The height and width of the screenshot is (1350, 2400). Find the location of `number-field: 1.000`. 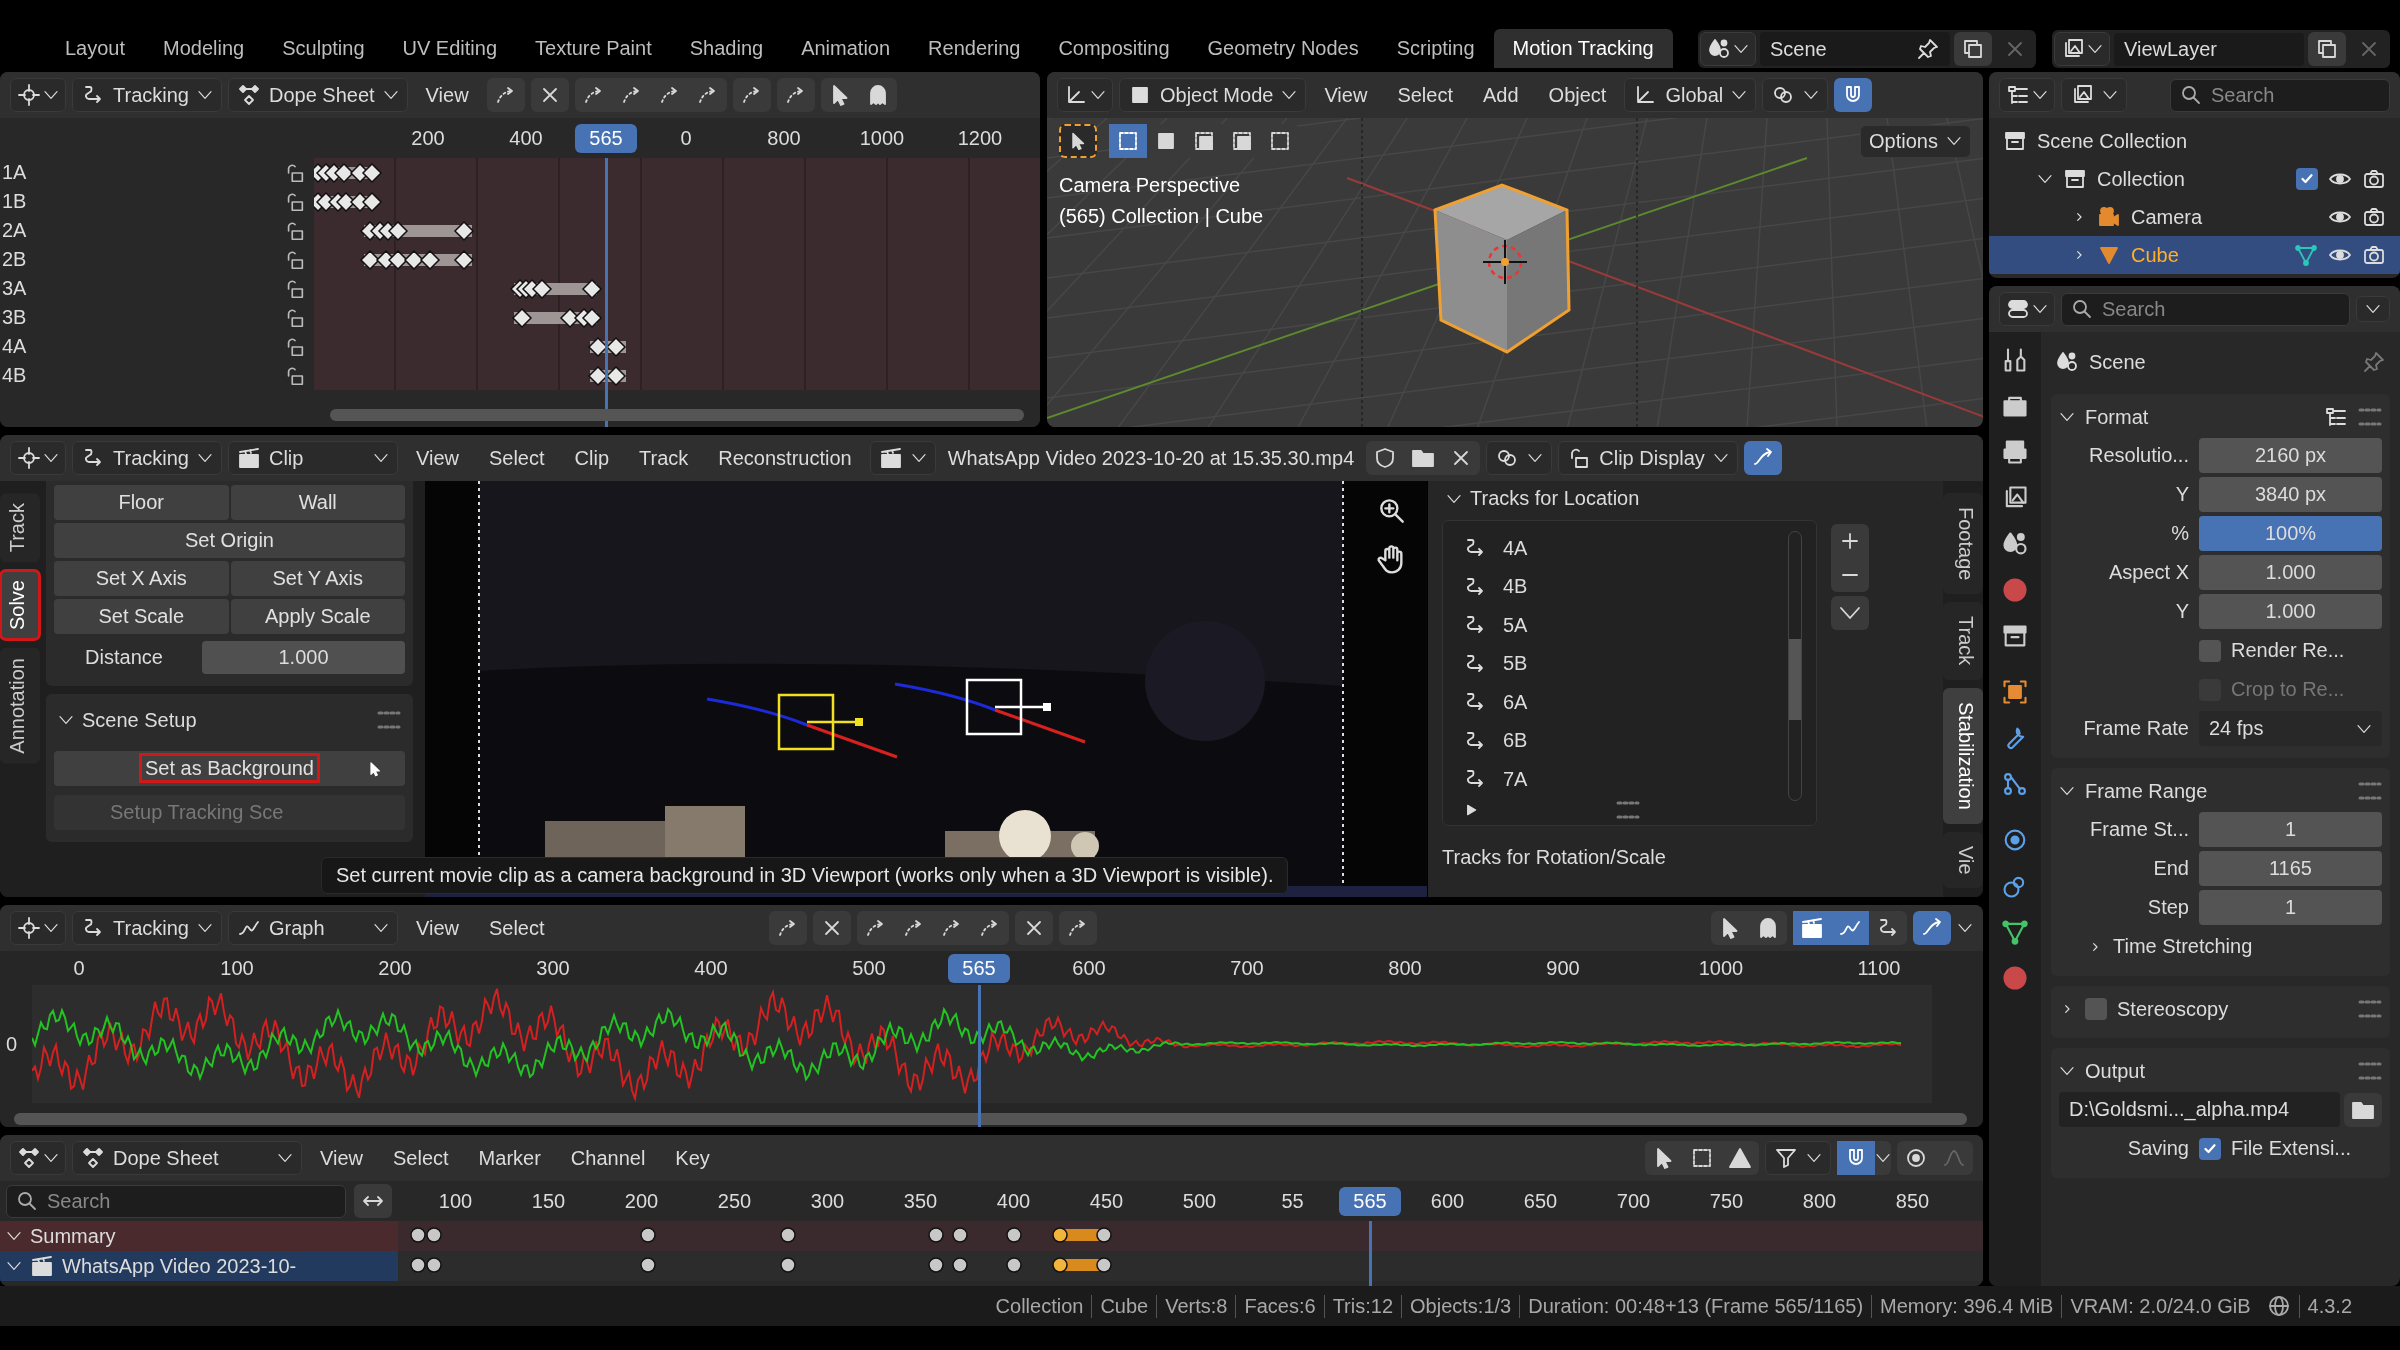

number-field: 1.000 is located at coordinates (2290, 572).